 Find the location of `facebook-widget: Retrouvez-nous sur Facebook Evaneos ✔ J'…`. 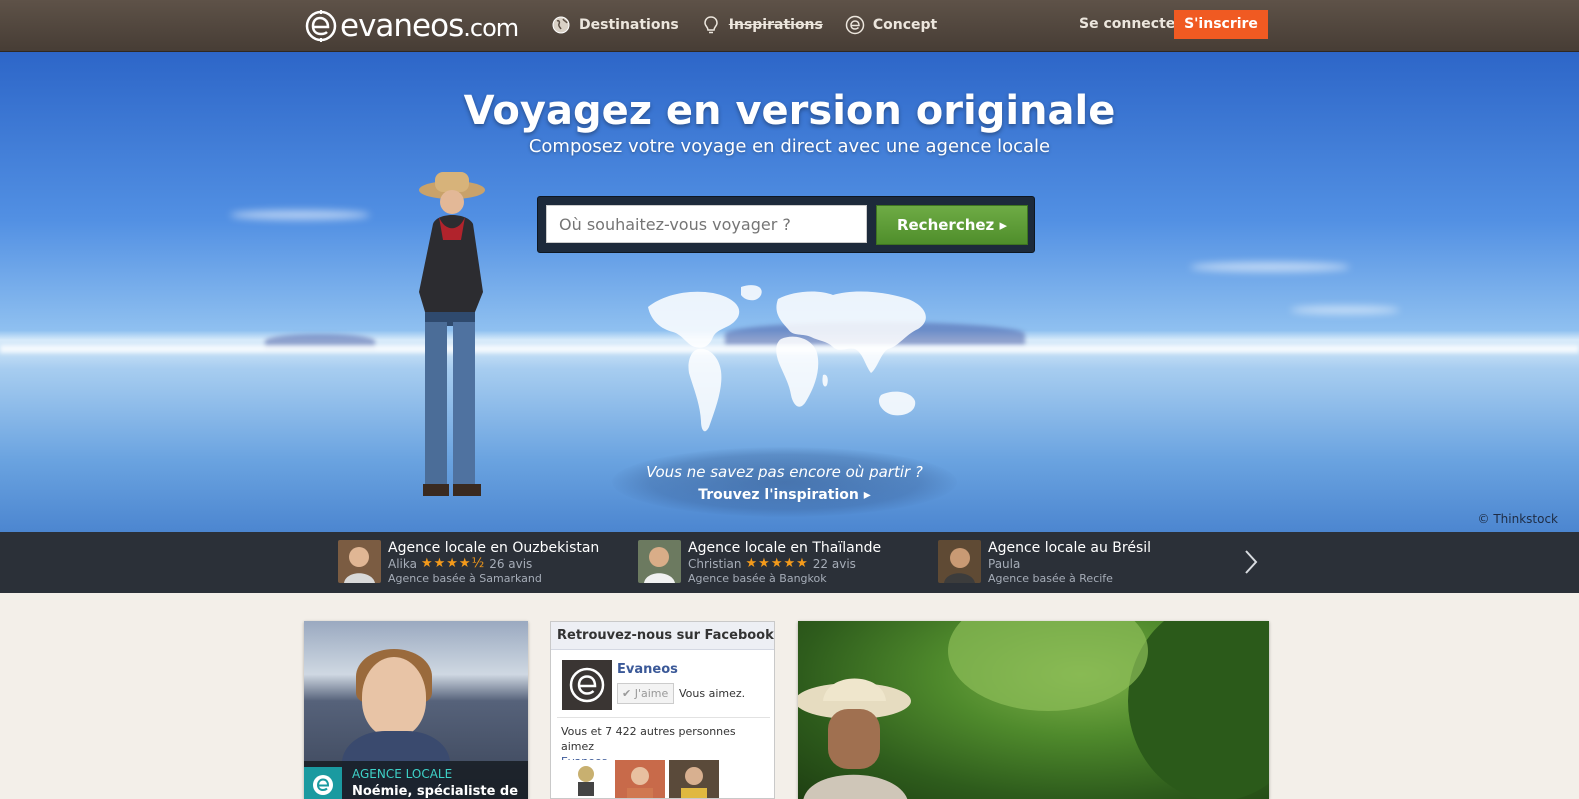

facebook-widget: Retrouvez-nous sur Facebook Evaneos ✔ J'… is located at coordinates (662, 710).